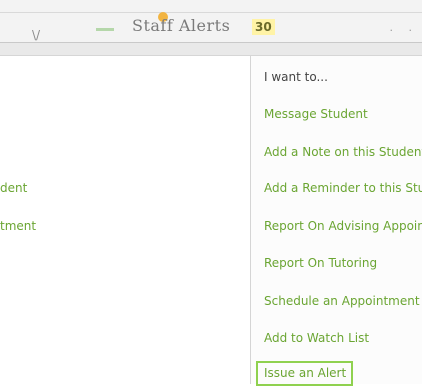 The width and height of the screenshot is (422, 386). Describe the element at coordinates (343, 338) in the screenshot. I see `menu-item-add-watch-list: Add to Watch List` at that location.